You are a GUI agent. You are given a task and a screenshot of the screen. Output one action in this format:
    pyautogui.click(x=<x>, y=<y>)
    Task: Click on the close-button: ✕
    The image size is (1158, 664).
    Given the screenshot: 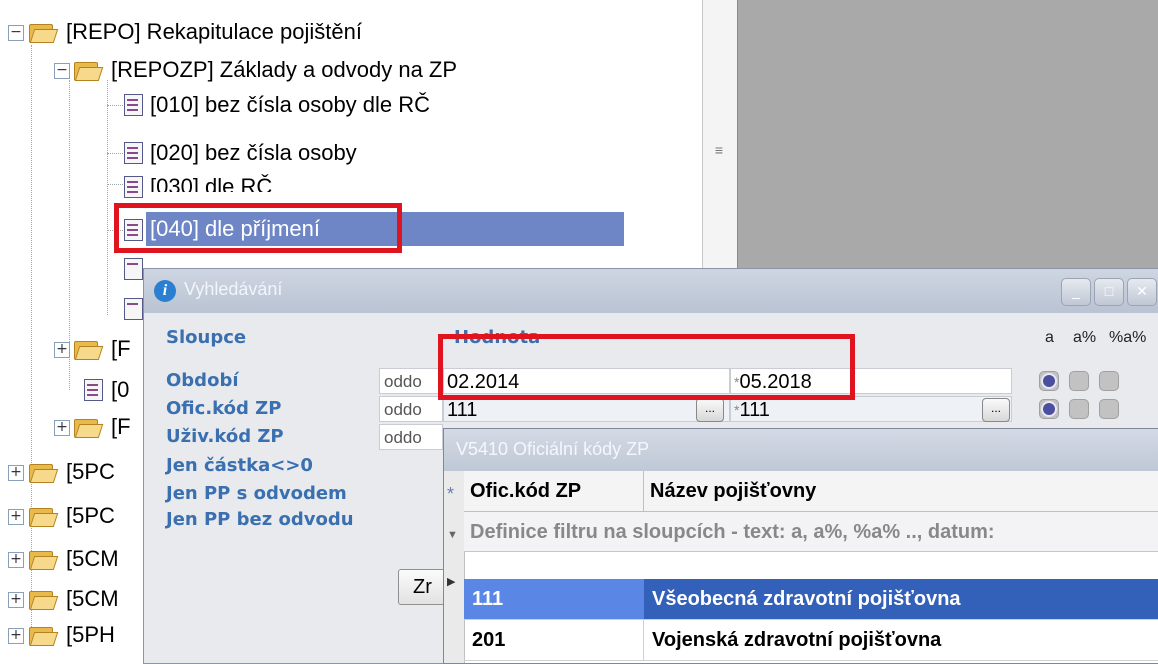 What is the action you would take?
    pyautogui.click(x=1142, y=292)
    